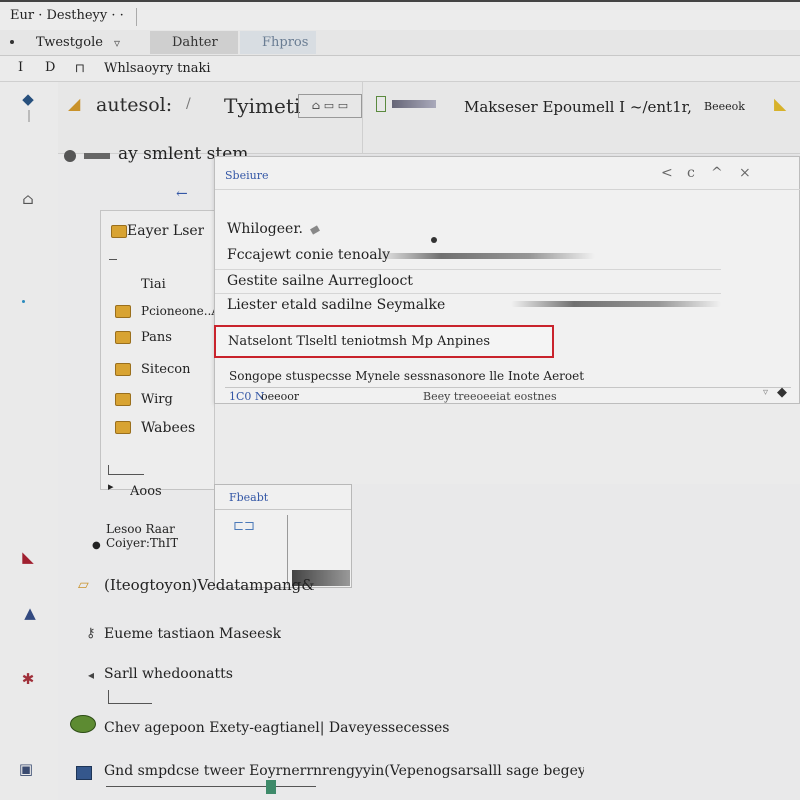  What do you see at coordinates (280, 396) in the screenshot?
I see `status-mid: oeeoor` at bounding box center [280, 396].